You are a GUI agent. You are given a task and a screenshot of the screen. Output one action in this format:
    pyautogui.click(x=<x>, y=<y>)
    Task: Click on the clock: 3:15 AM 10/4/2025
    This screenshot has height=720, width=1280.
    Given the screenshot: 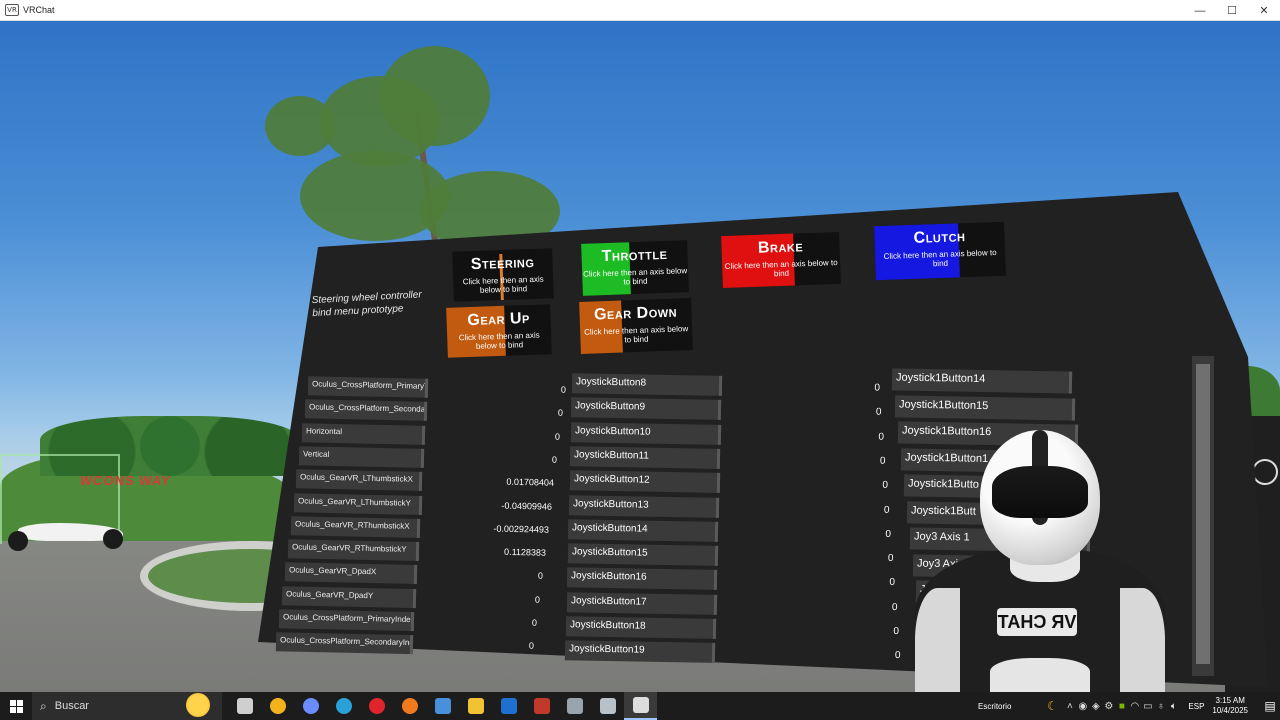 What is the action you would take?
    pyautogui.click(x=1230, y=706)
    